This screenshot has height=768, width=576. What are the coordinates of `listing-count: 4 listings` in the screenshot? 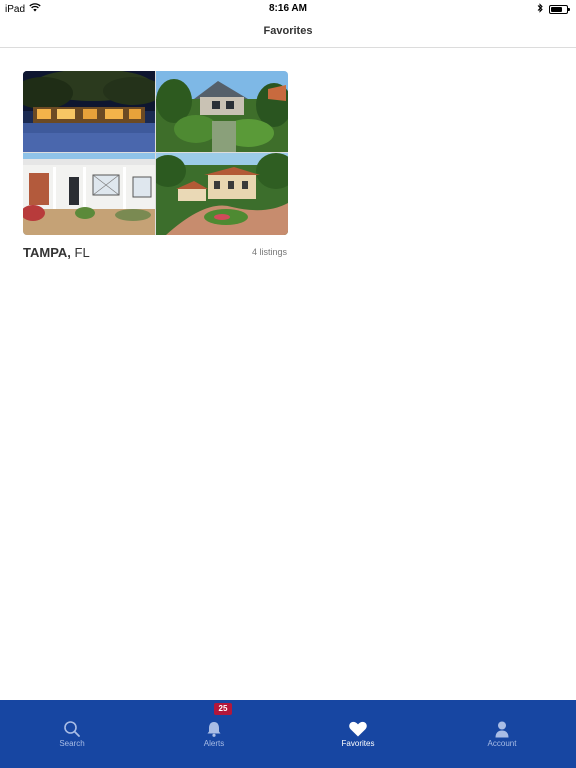 It's located at (269, 252).